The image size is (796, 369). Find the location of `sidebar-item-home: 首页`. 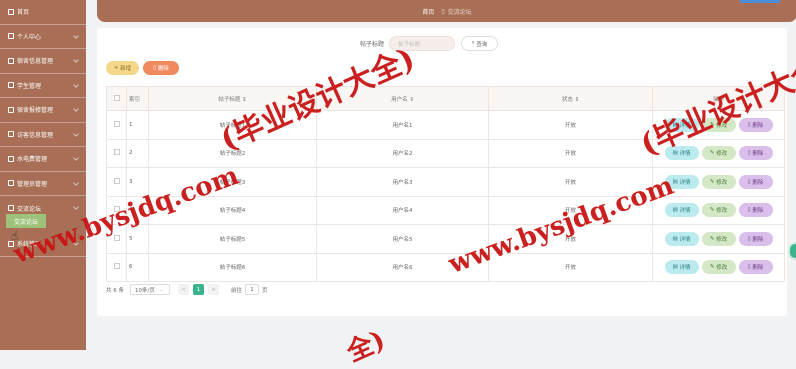

sidebar-item-home: 首页 is located at coordinates (43, 12).